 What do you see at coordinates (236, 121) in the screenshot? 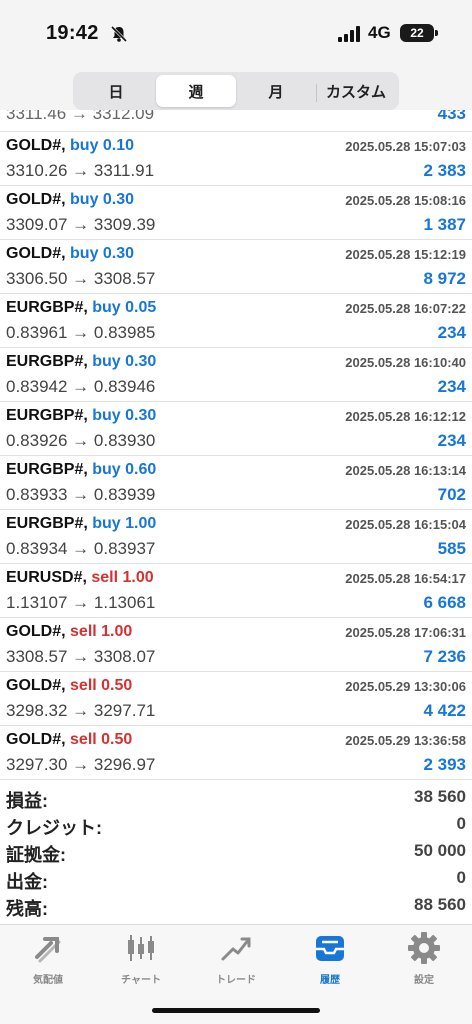
I see `list-item: 3311.46 → 3312.09 433` at bounding box center [236, 121].